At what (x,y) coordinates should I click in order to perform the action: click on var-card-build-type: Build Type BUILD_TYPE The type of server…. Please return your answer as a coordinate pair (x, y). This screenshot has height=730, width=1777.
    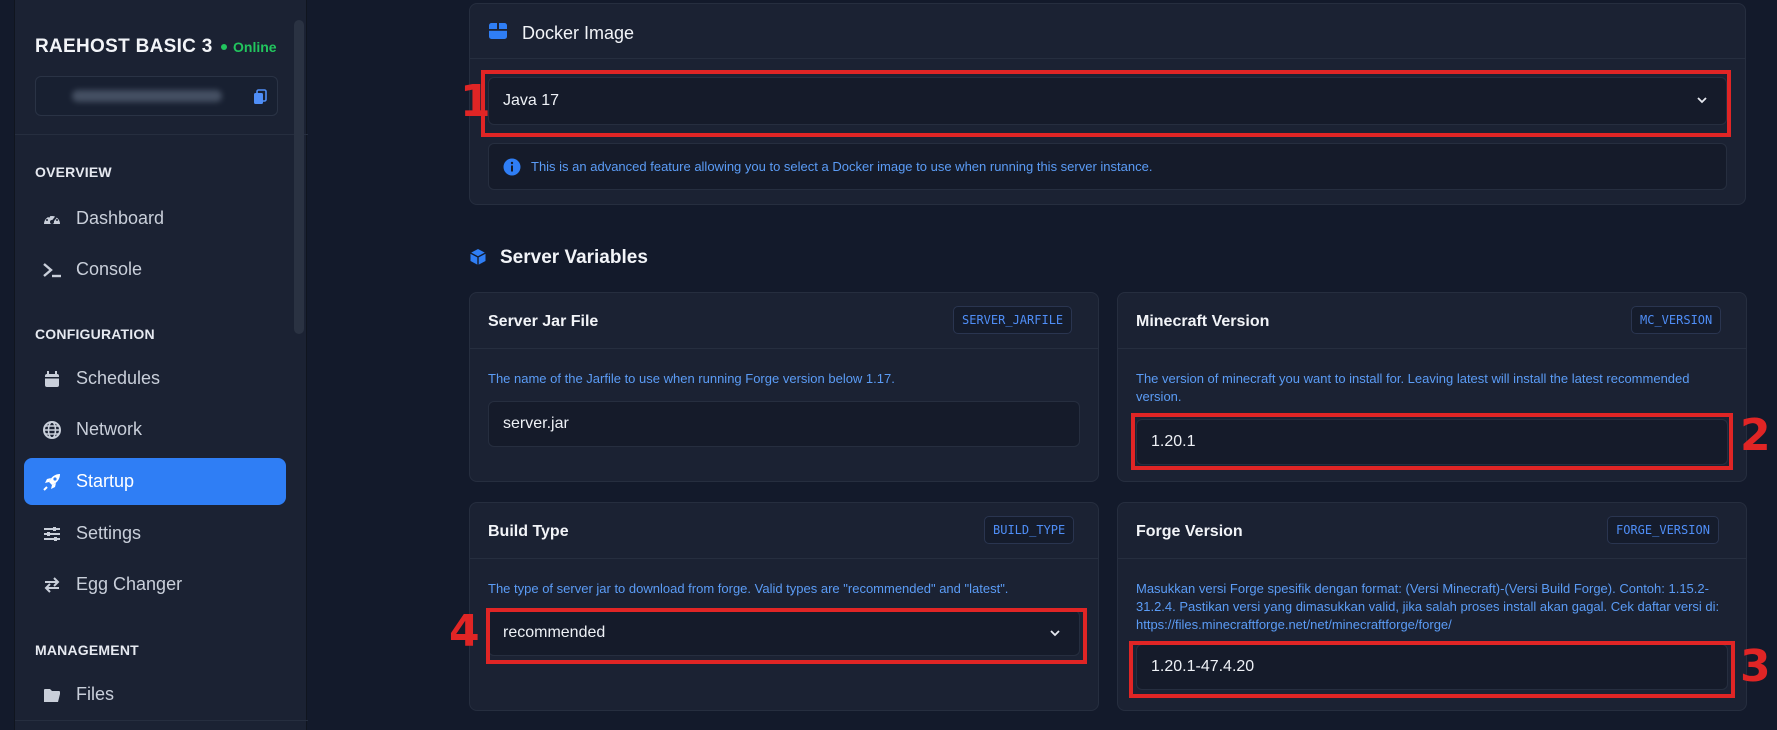
    Looking at the image, I should click on (784, 606).